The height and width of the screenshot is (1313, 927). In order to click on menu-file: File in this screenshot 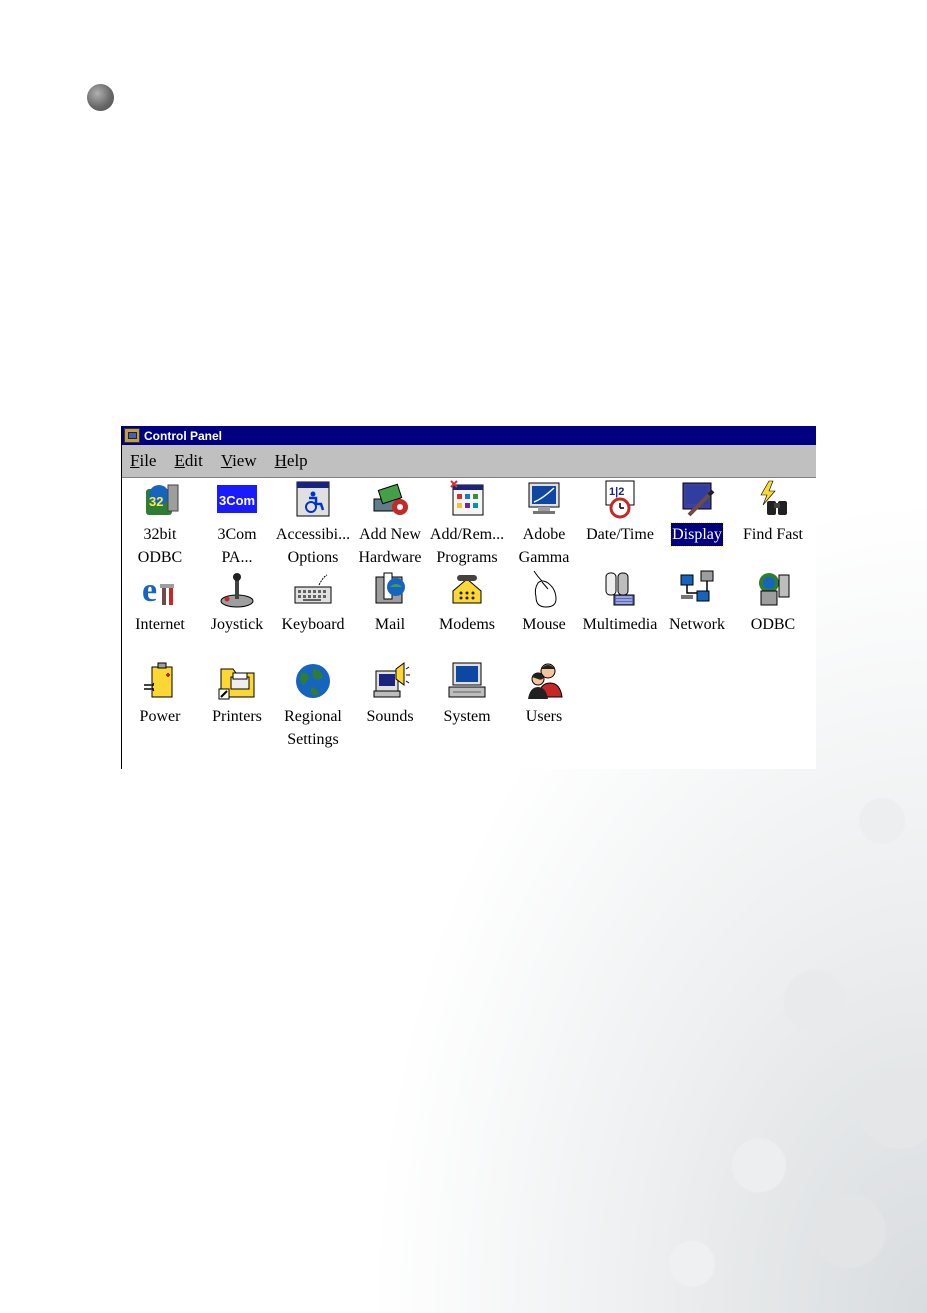, I will do `click(143, 461)`.